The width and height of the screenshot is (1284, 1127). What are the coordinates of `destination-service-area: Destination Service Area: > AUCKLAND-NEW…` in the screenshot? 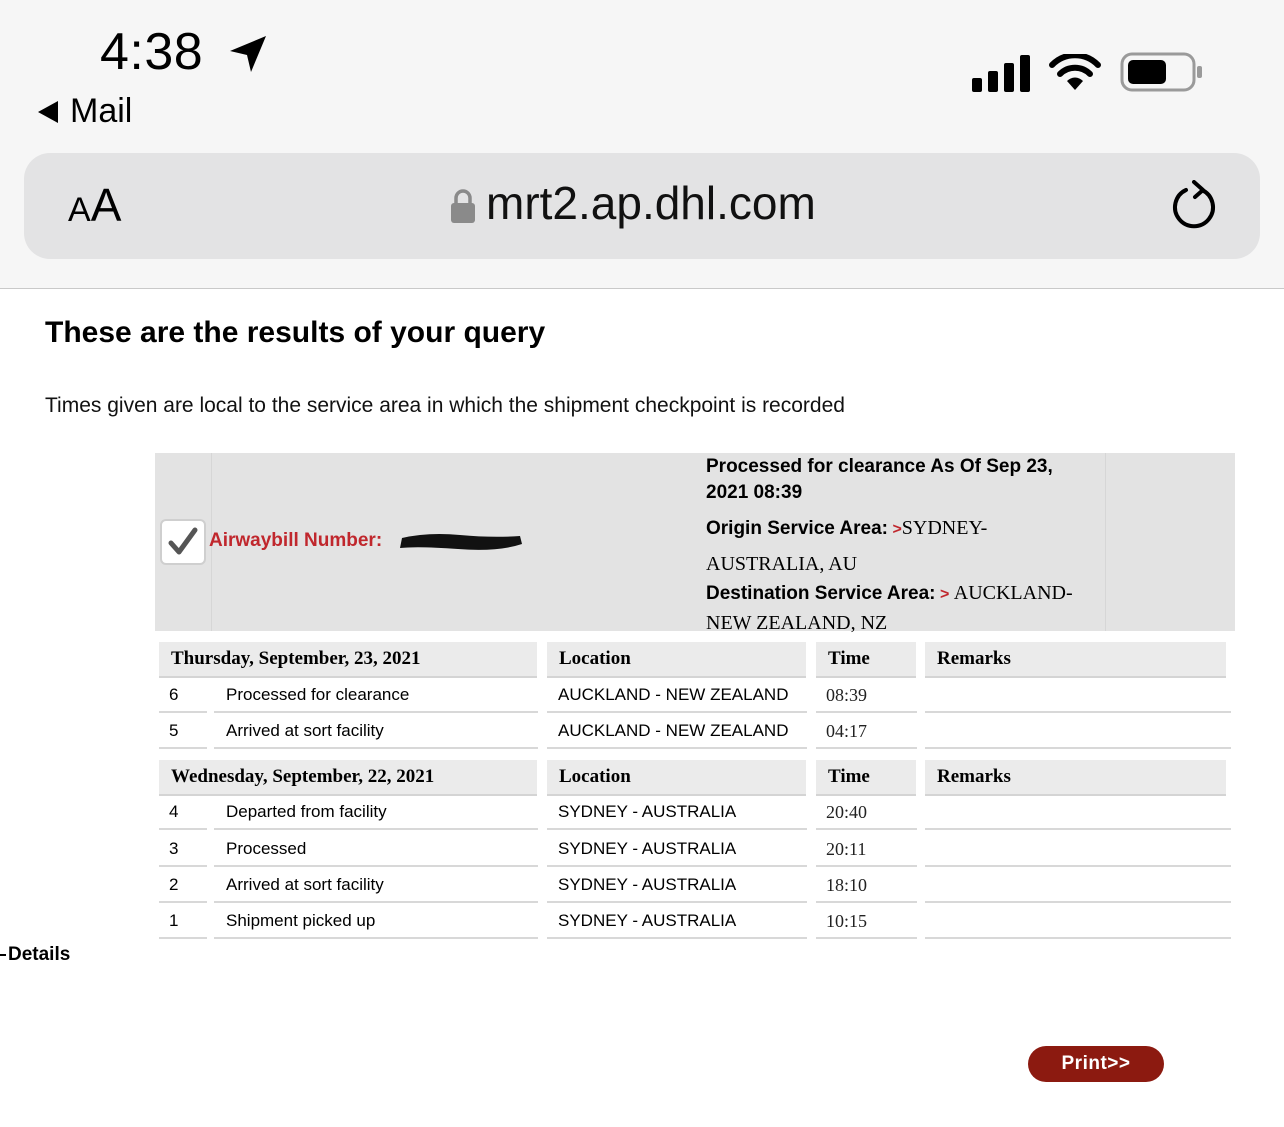 It's located at (903, 609).